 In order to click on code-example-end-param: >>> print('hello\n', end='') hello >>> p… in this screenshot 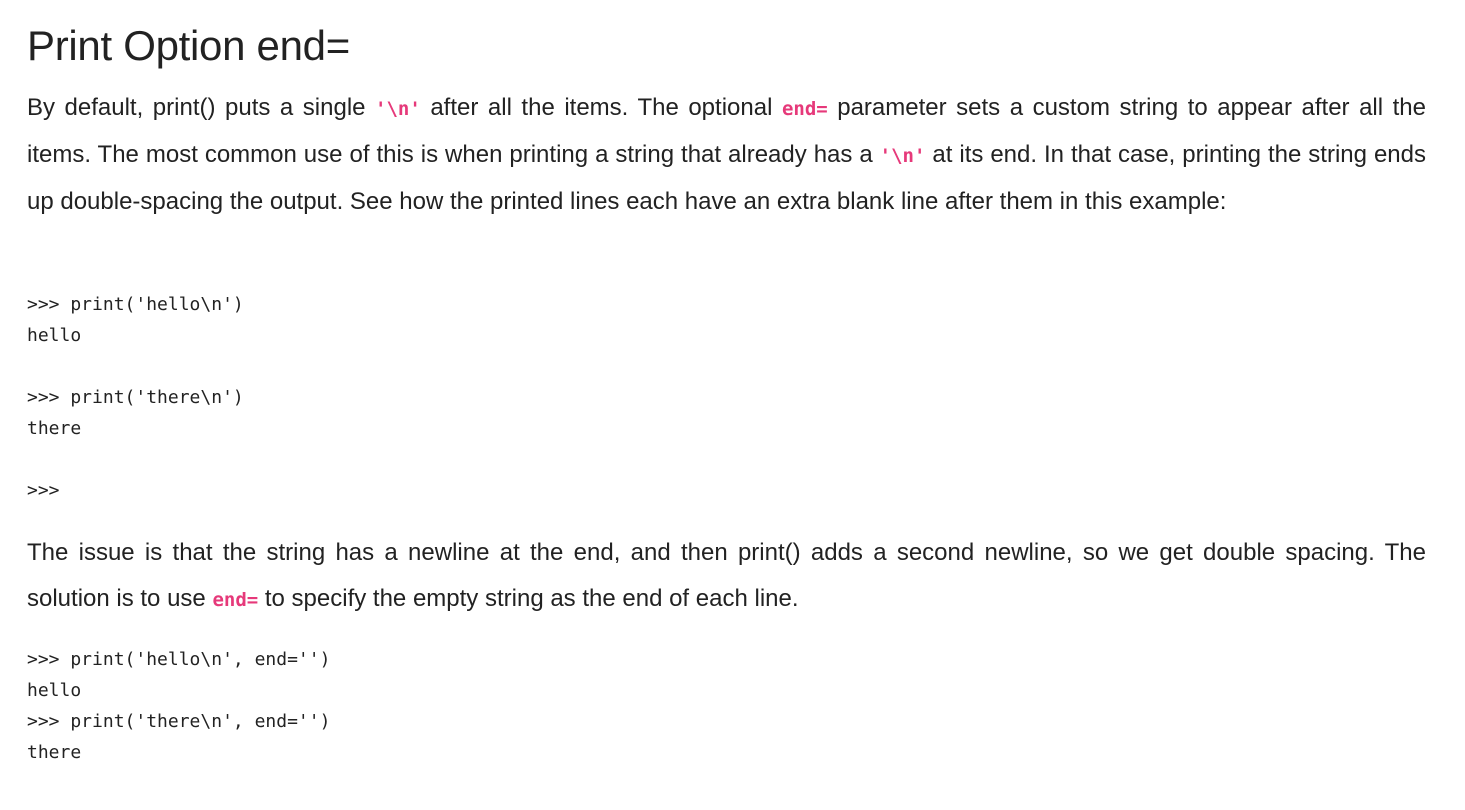, I will do `click(178, 706)`.